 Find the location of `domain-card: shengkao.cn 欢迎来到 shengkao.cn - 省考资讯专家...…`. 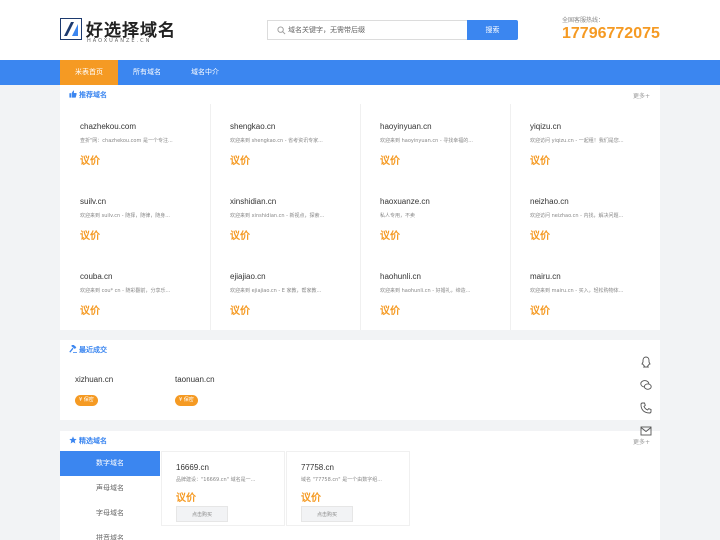

domain-card: shengkao.cn 欢迎来到 shengkao.cn - 省考资讯专家...… is located at coordinates (285, 141).